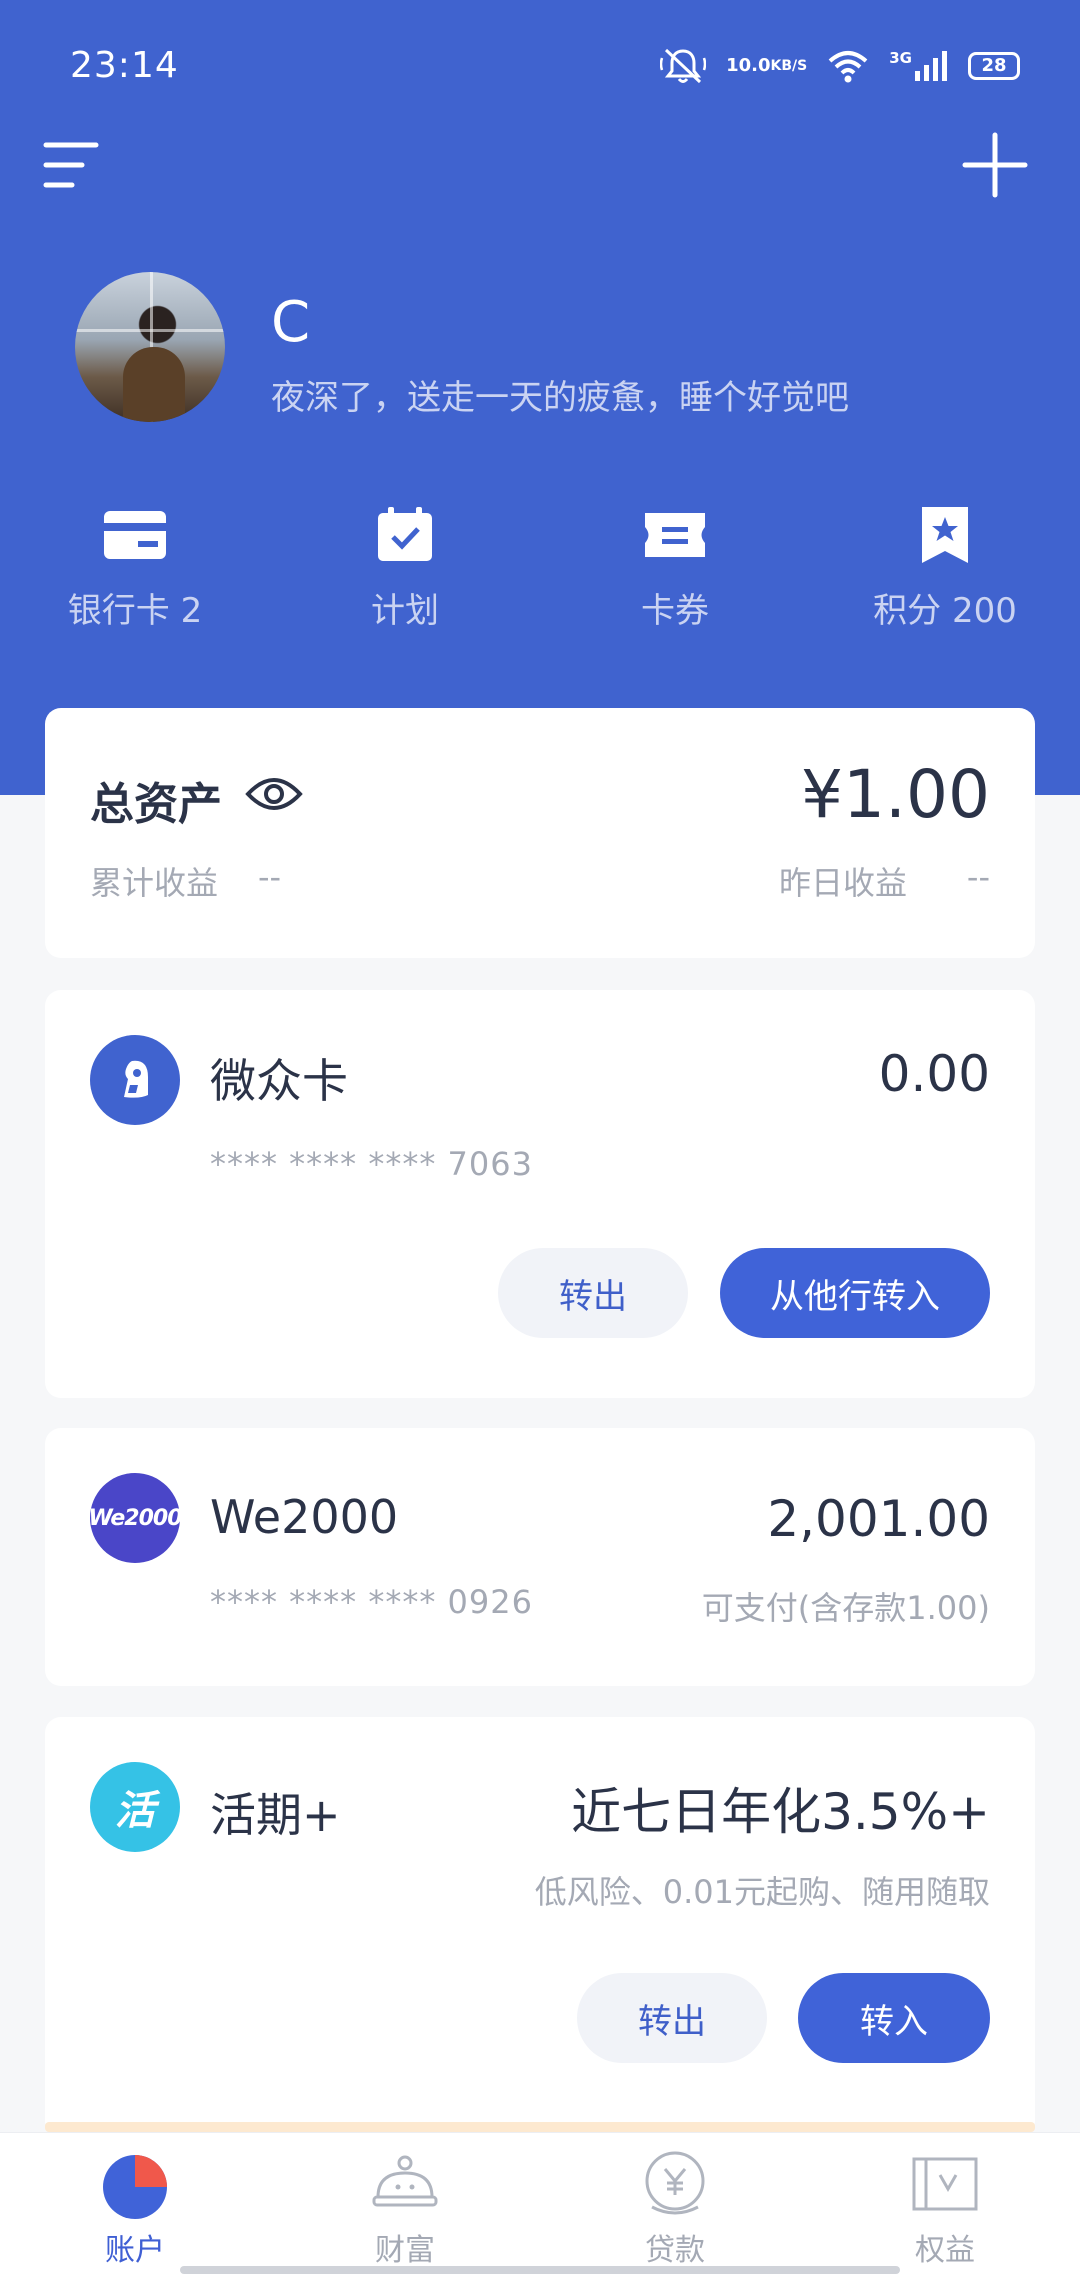 This screenshot has height=2280, width=1080. What do you see at coordinates (945, 2212) in the screenshot?
I see `tab-benefits: 权益` at bounding box center [945, 2212].